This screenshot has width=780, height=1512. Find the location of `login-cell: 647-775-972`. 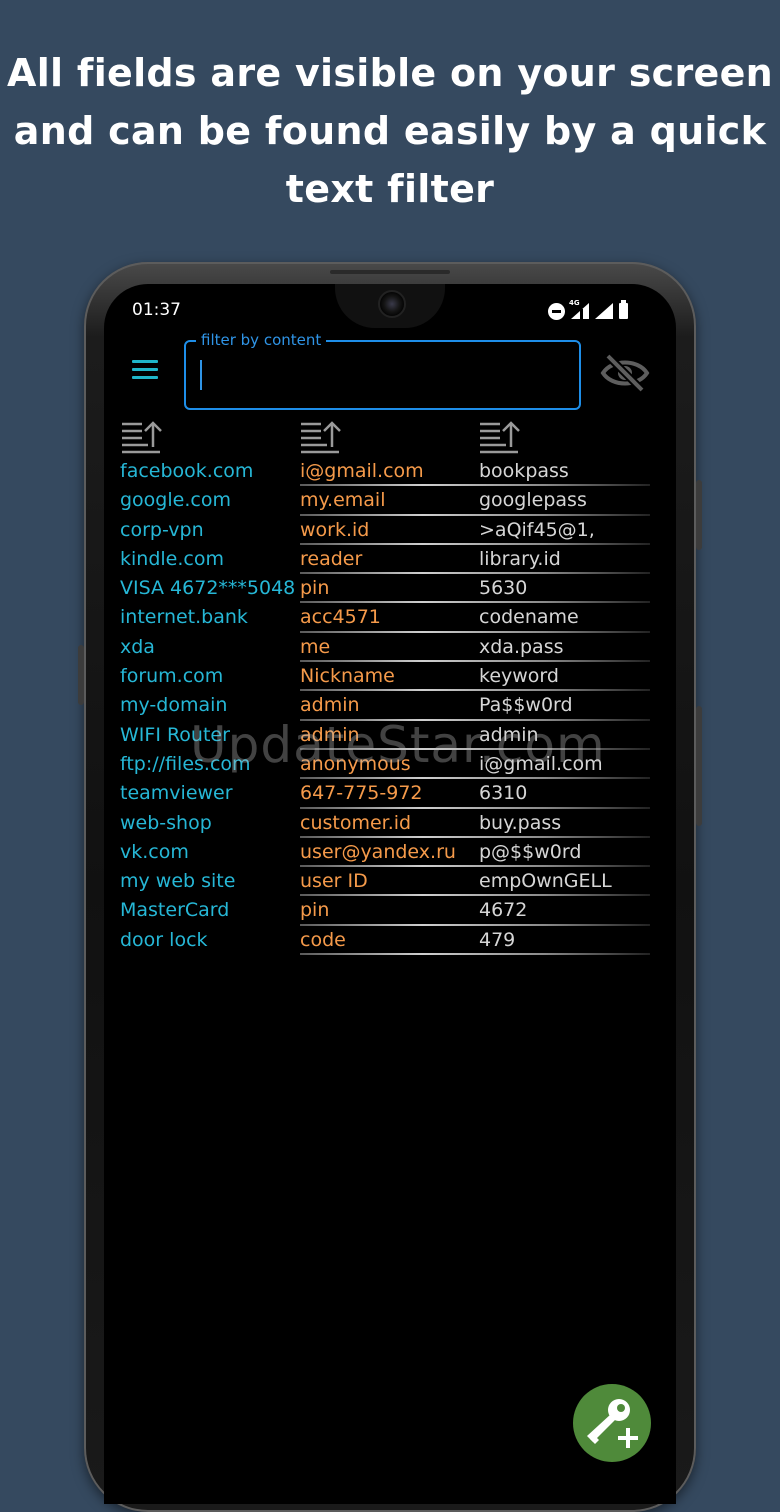

login-cell: 647-775-972 is located at coordinates (361, 793).